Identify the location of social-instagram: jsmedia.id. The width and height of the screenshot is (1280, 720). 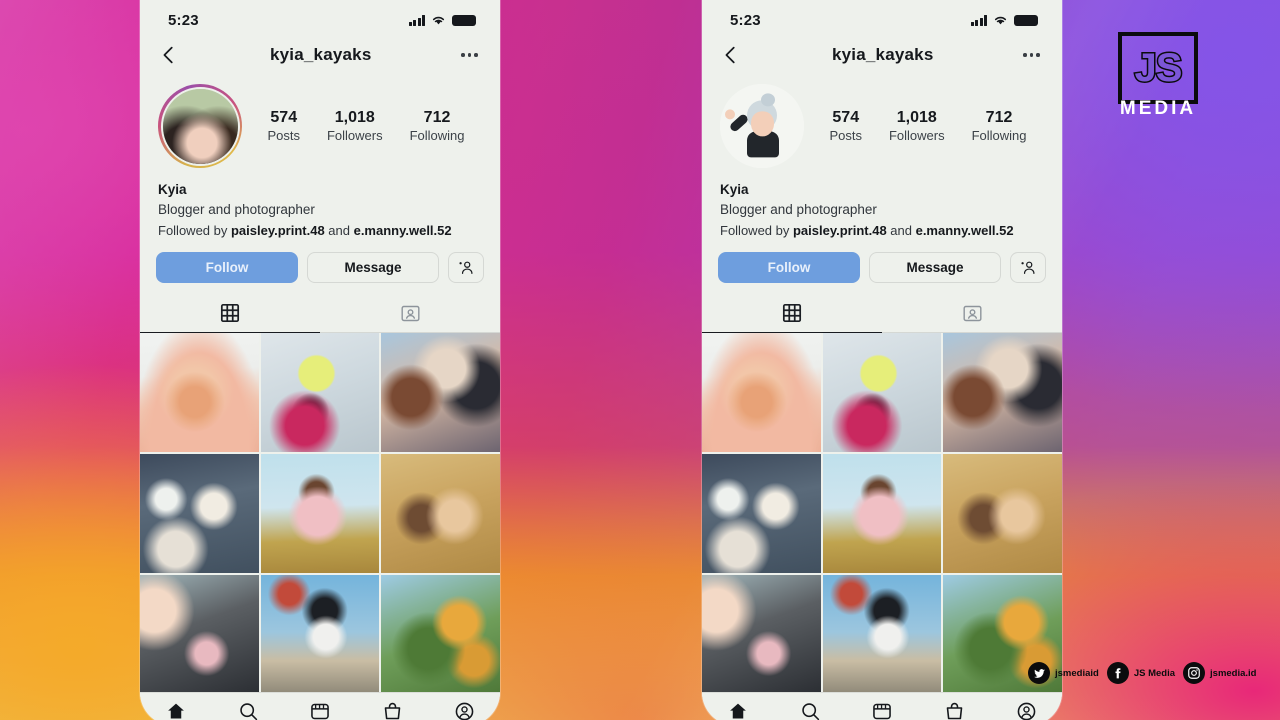
(1219, 673).